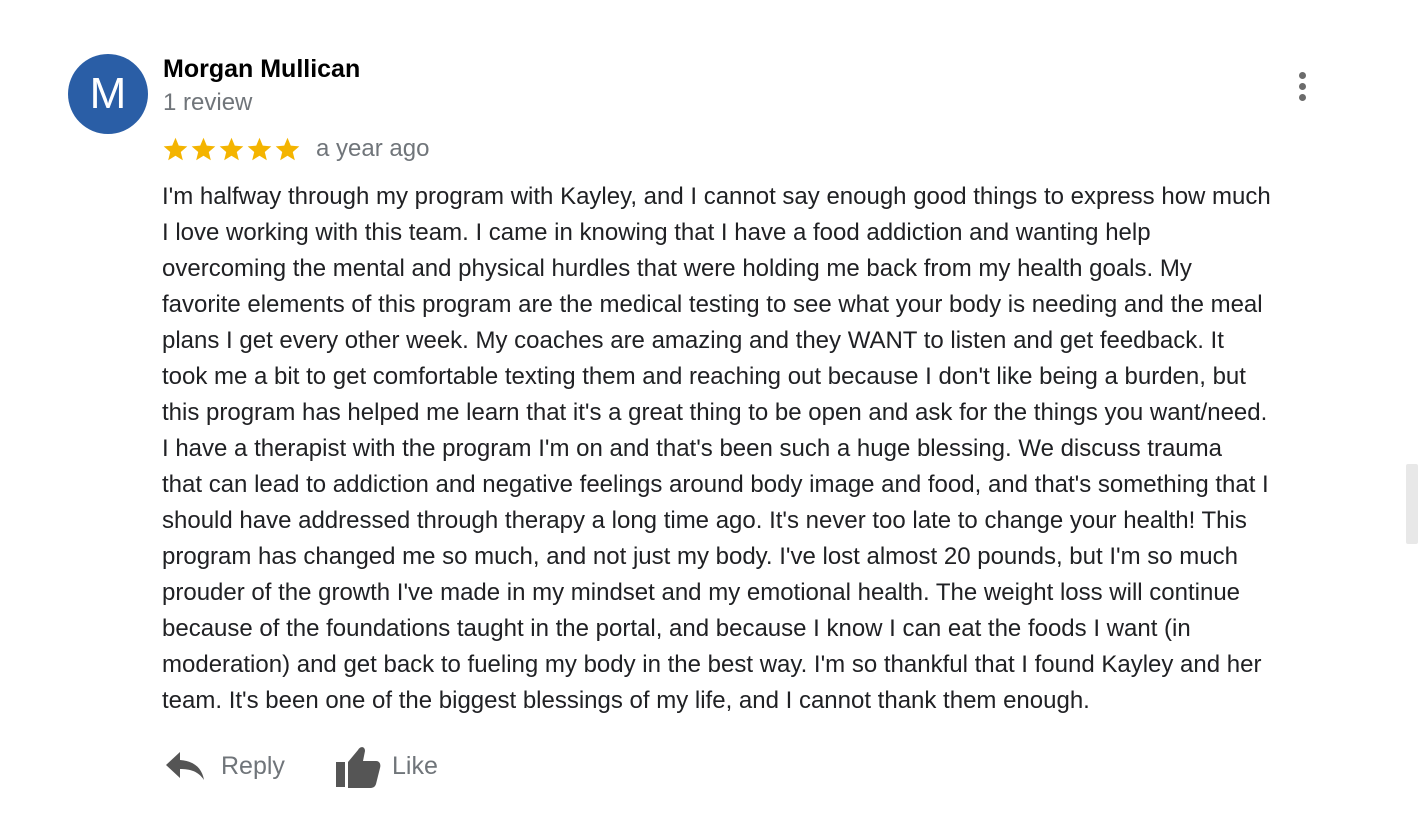 Image resolution: width=1418 pixels, height=836 pixels. Describe the element at coordinates (373, 148) in the screenshot. I see `review-date: a year ago` at that location.